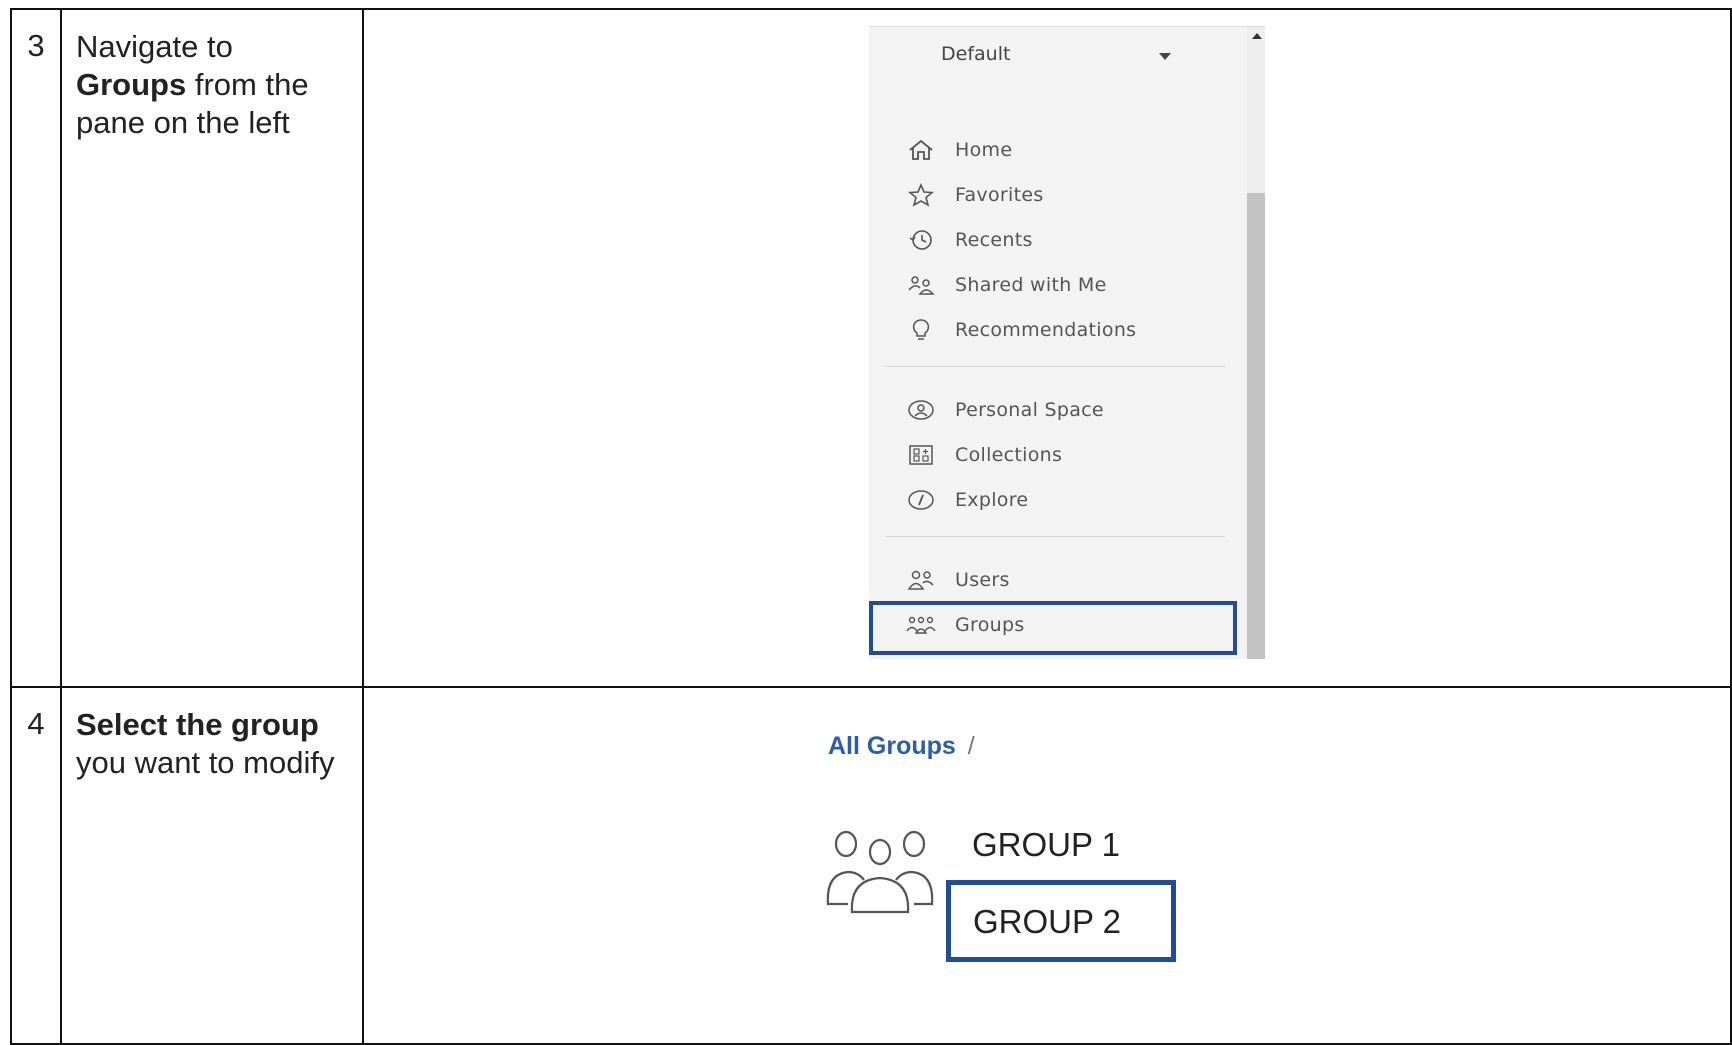  Describe the element at coordinates (1256, 426) in the screenshot. I see `scrollbar-thumb` at that location.